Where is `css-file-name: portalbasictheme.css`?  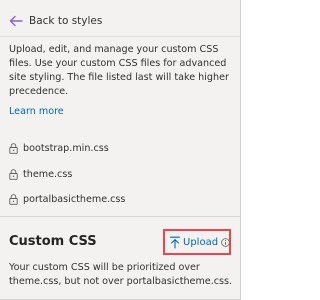
css-file-name: portalbasictheme.css is located at coordinates (74, 199).